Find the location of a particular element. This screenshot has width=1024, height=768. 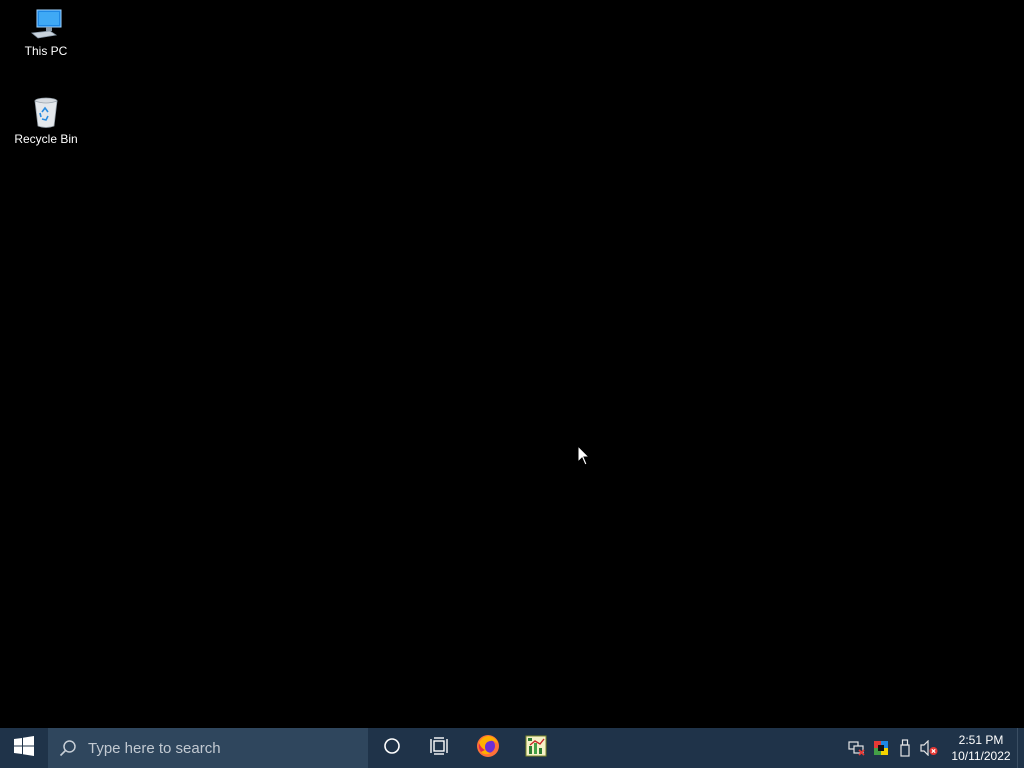

desktop-icon-recycle-bin: Recycle Bin is located at coordinates (46, 120).